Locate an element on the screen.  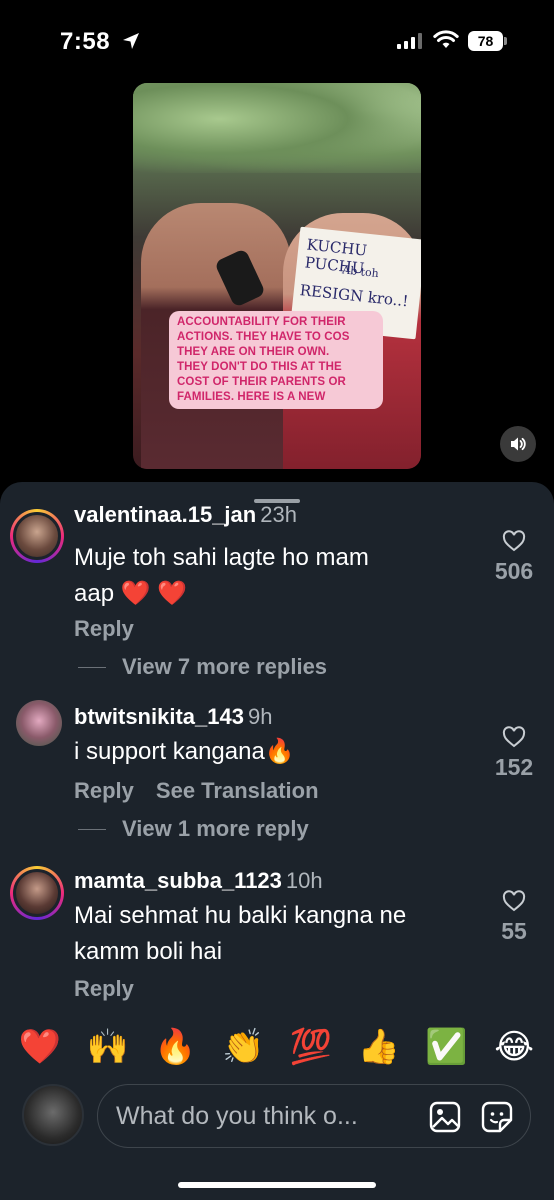
mute-button is located at coordinates (518, 444).